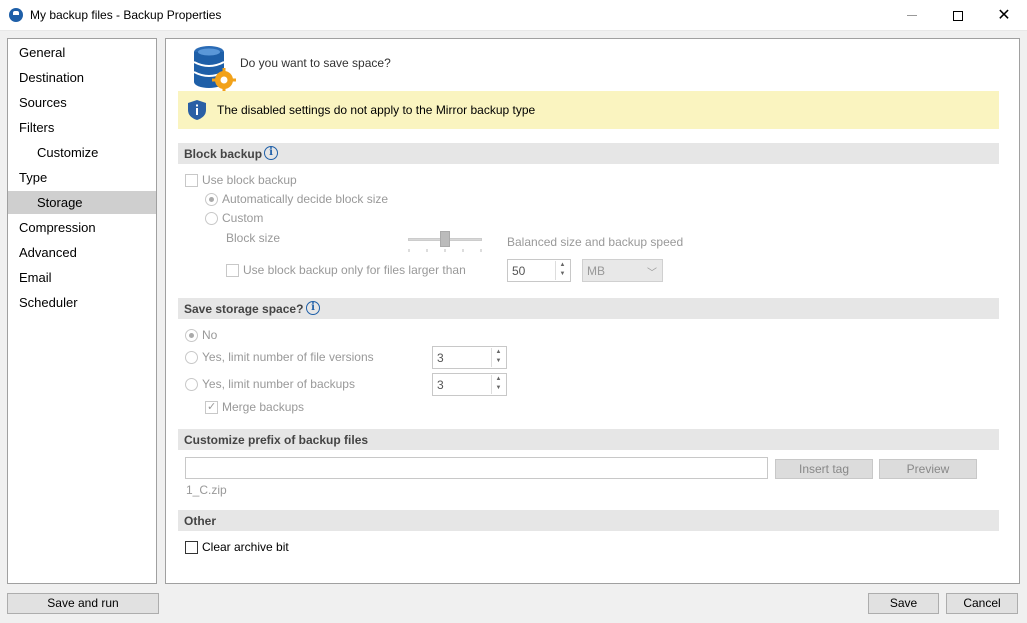  What do you see at coordinates (305, 199) in the screenshot?
I see `radio-label: Automatically decide block size` at bounding box center [305, 199].